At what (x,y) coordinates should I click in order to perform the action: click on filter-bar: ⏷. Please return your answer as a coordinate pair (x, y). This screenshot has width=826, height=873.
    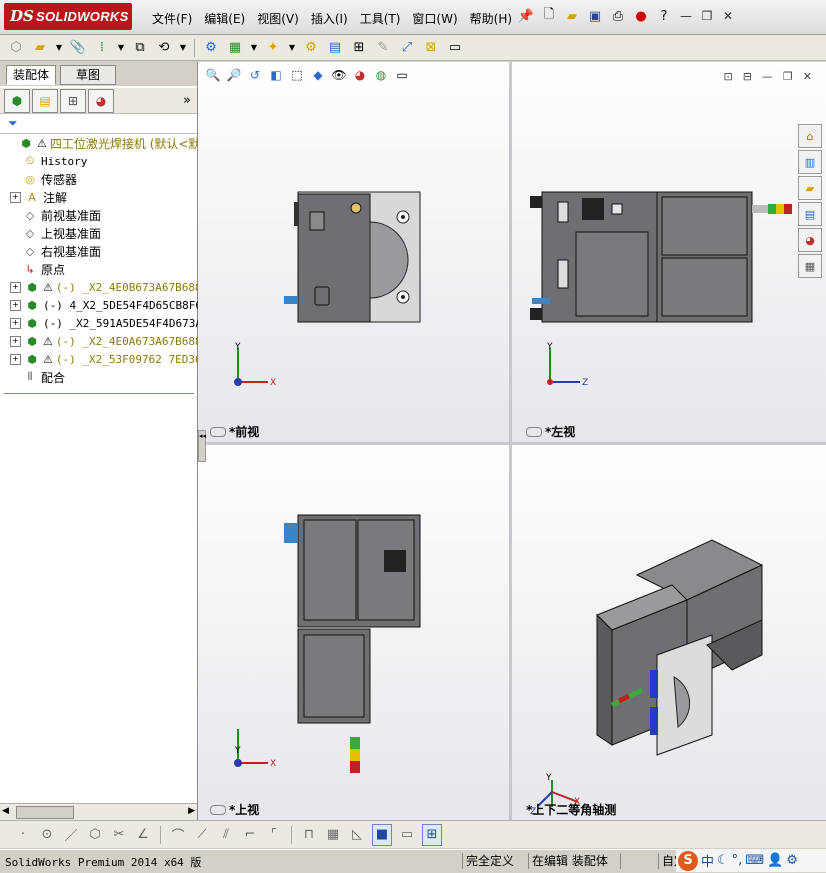
    Looking at the image, I should click on (98, 124).